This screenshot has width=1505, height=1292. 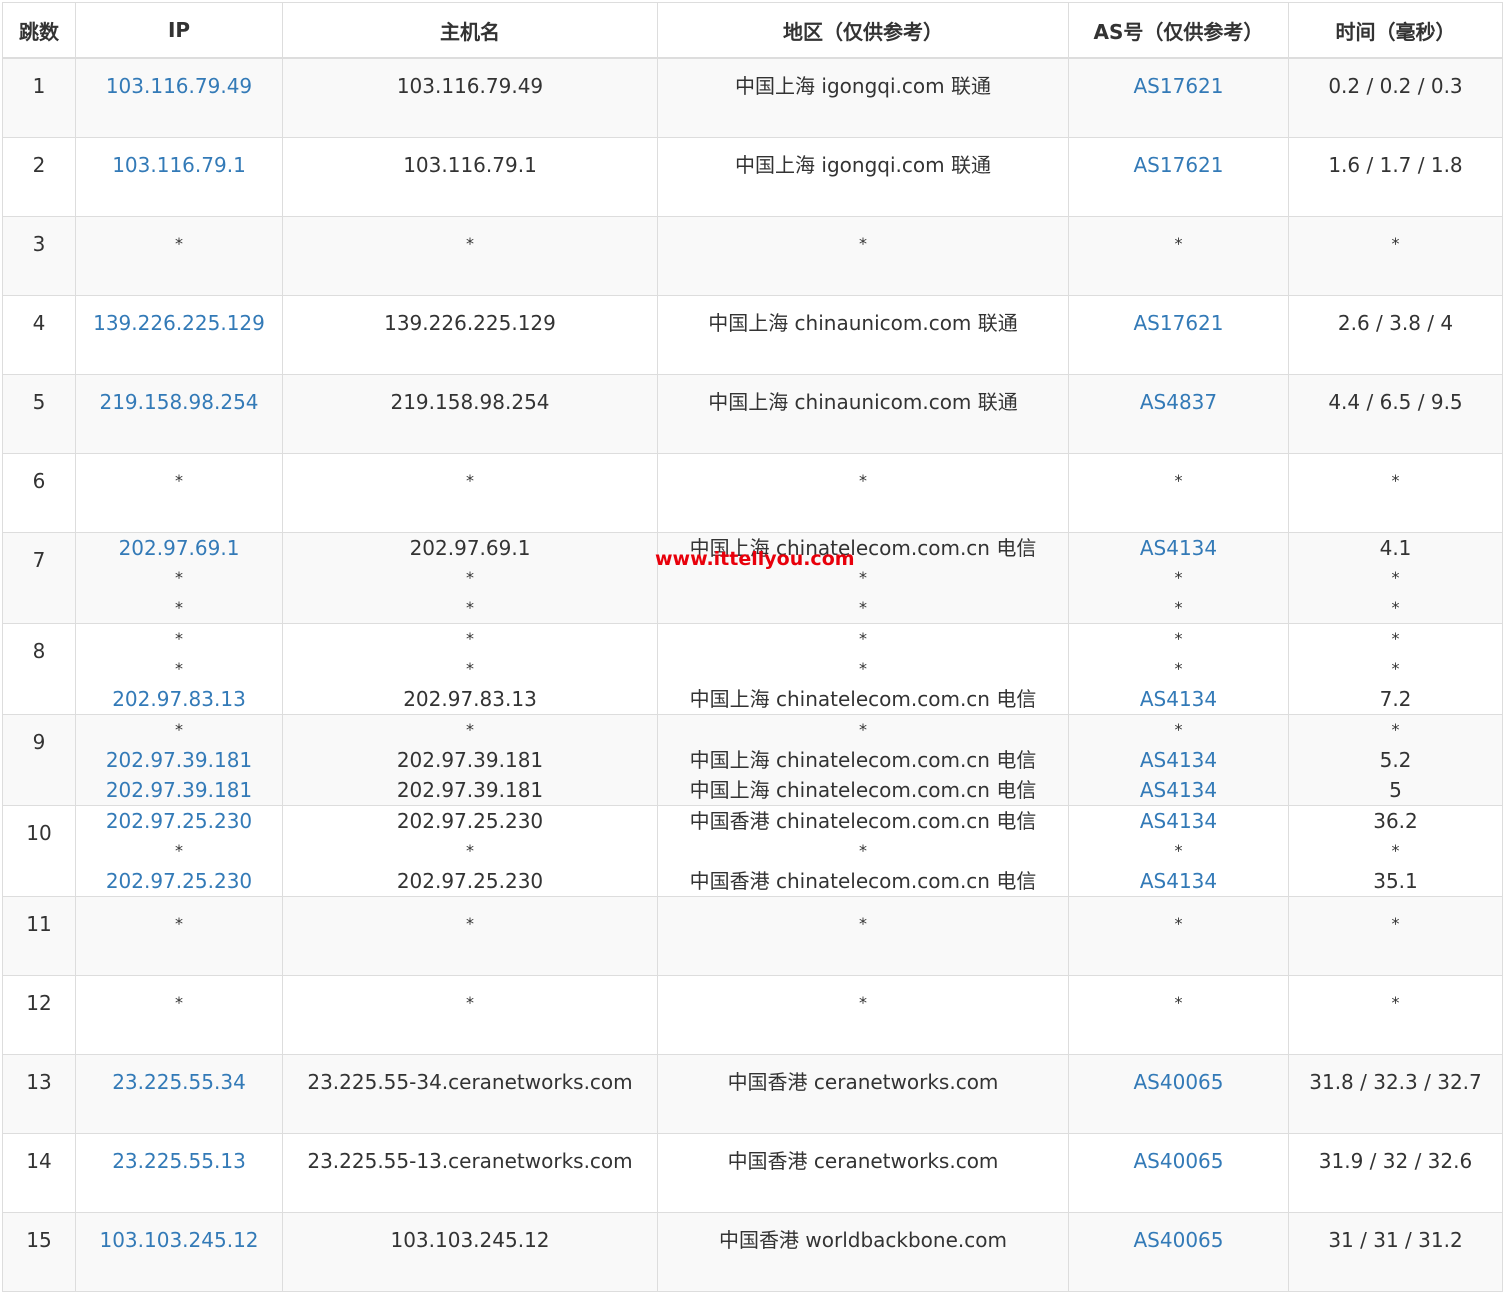 I want to click on hostname-text: 103.116.79.49, so click(x=470, y=86).